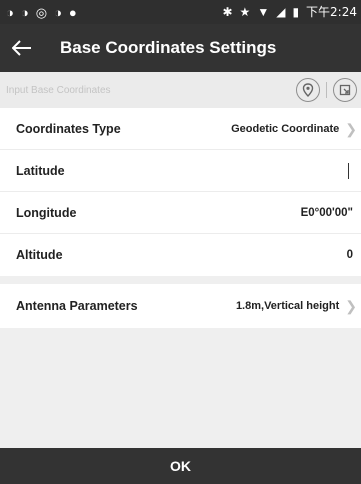  I want to click on latitude-input, so click(347, 170).